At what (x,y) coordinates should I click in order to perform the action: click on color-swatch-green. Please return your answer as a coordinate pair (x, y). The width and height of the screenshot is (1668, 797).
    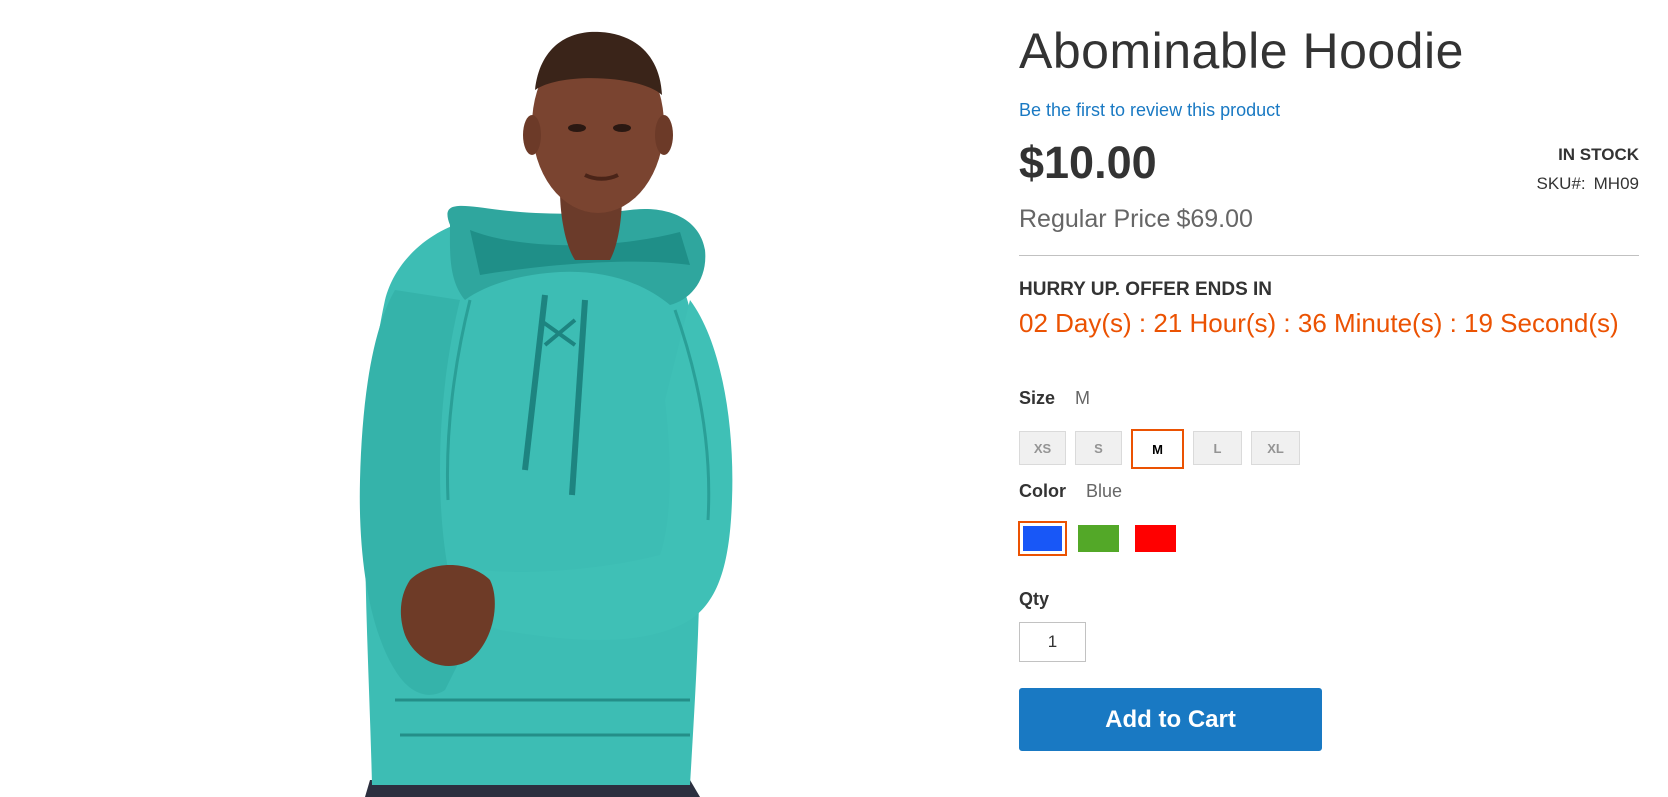
    Looking at the image, I should click on (1098, 538).